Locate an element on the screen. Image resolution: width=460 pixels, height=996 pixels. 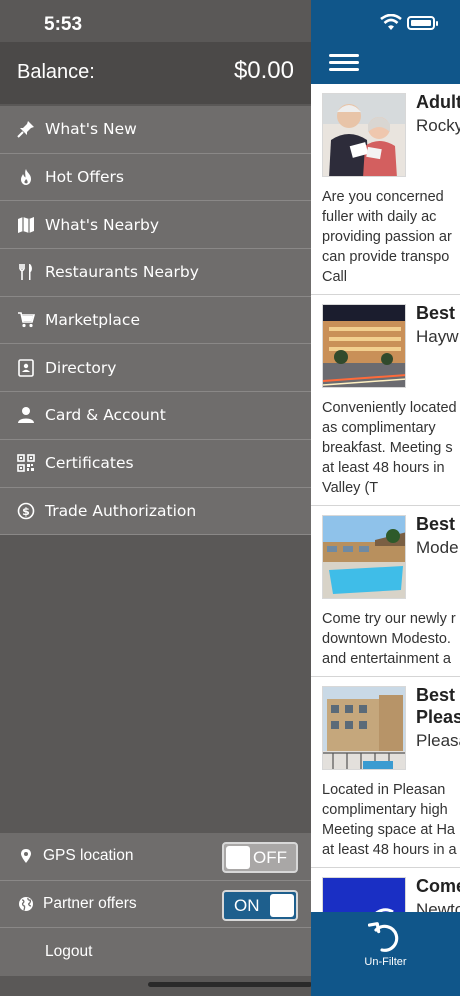
menu-item-trade-authorization: $ Trade Authorization is located at coordinates (155, 511).